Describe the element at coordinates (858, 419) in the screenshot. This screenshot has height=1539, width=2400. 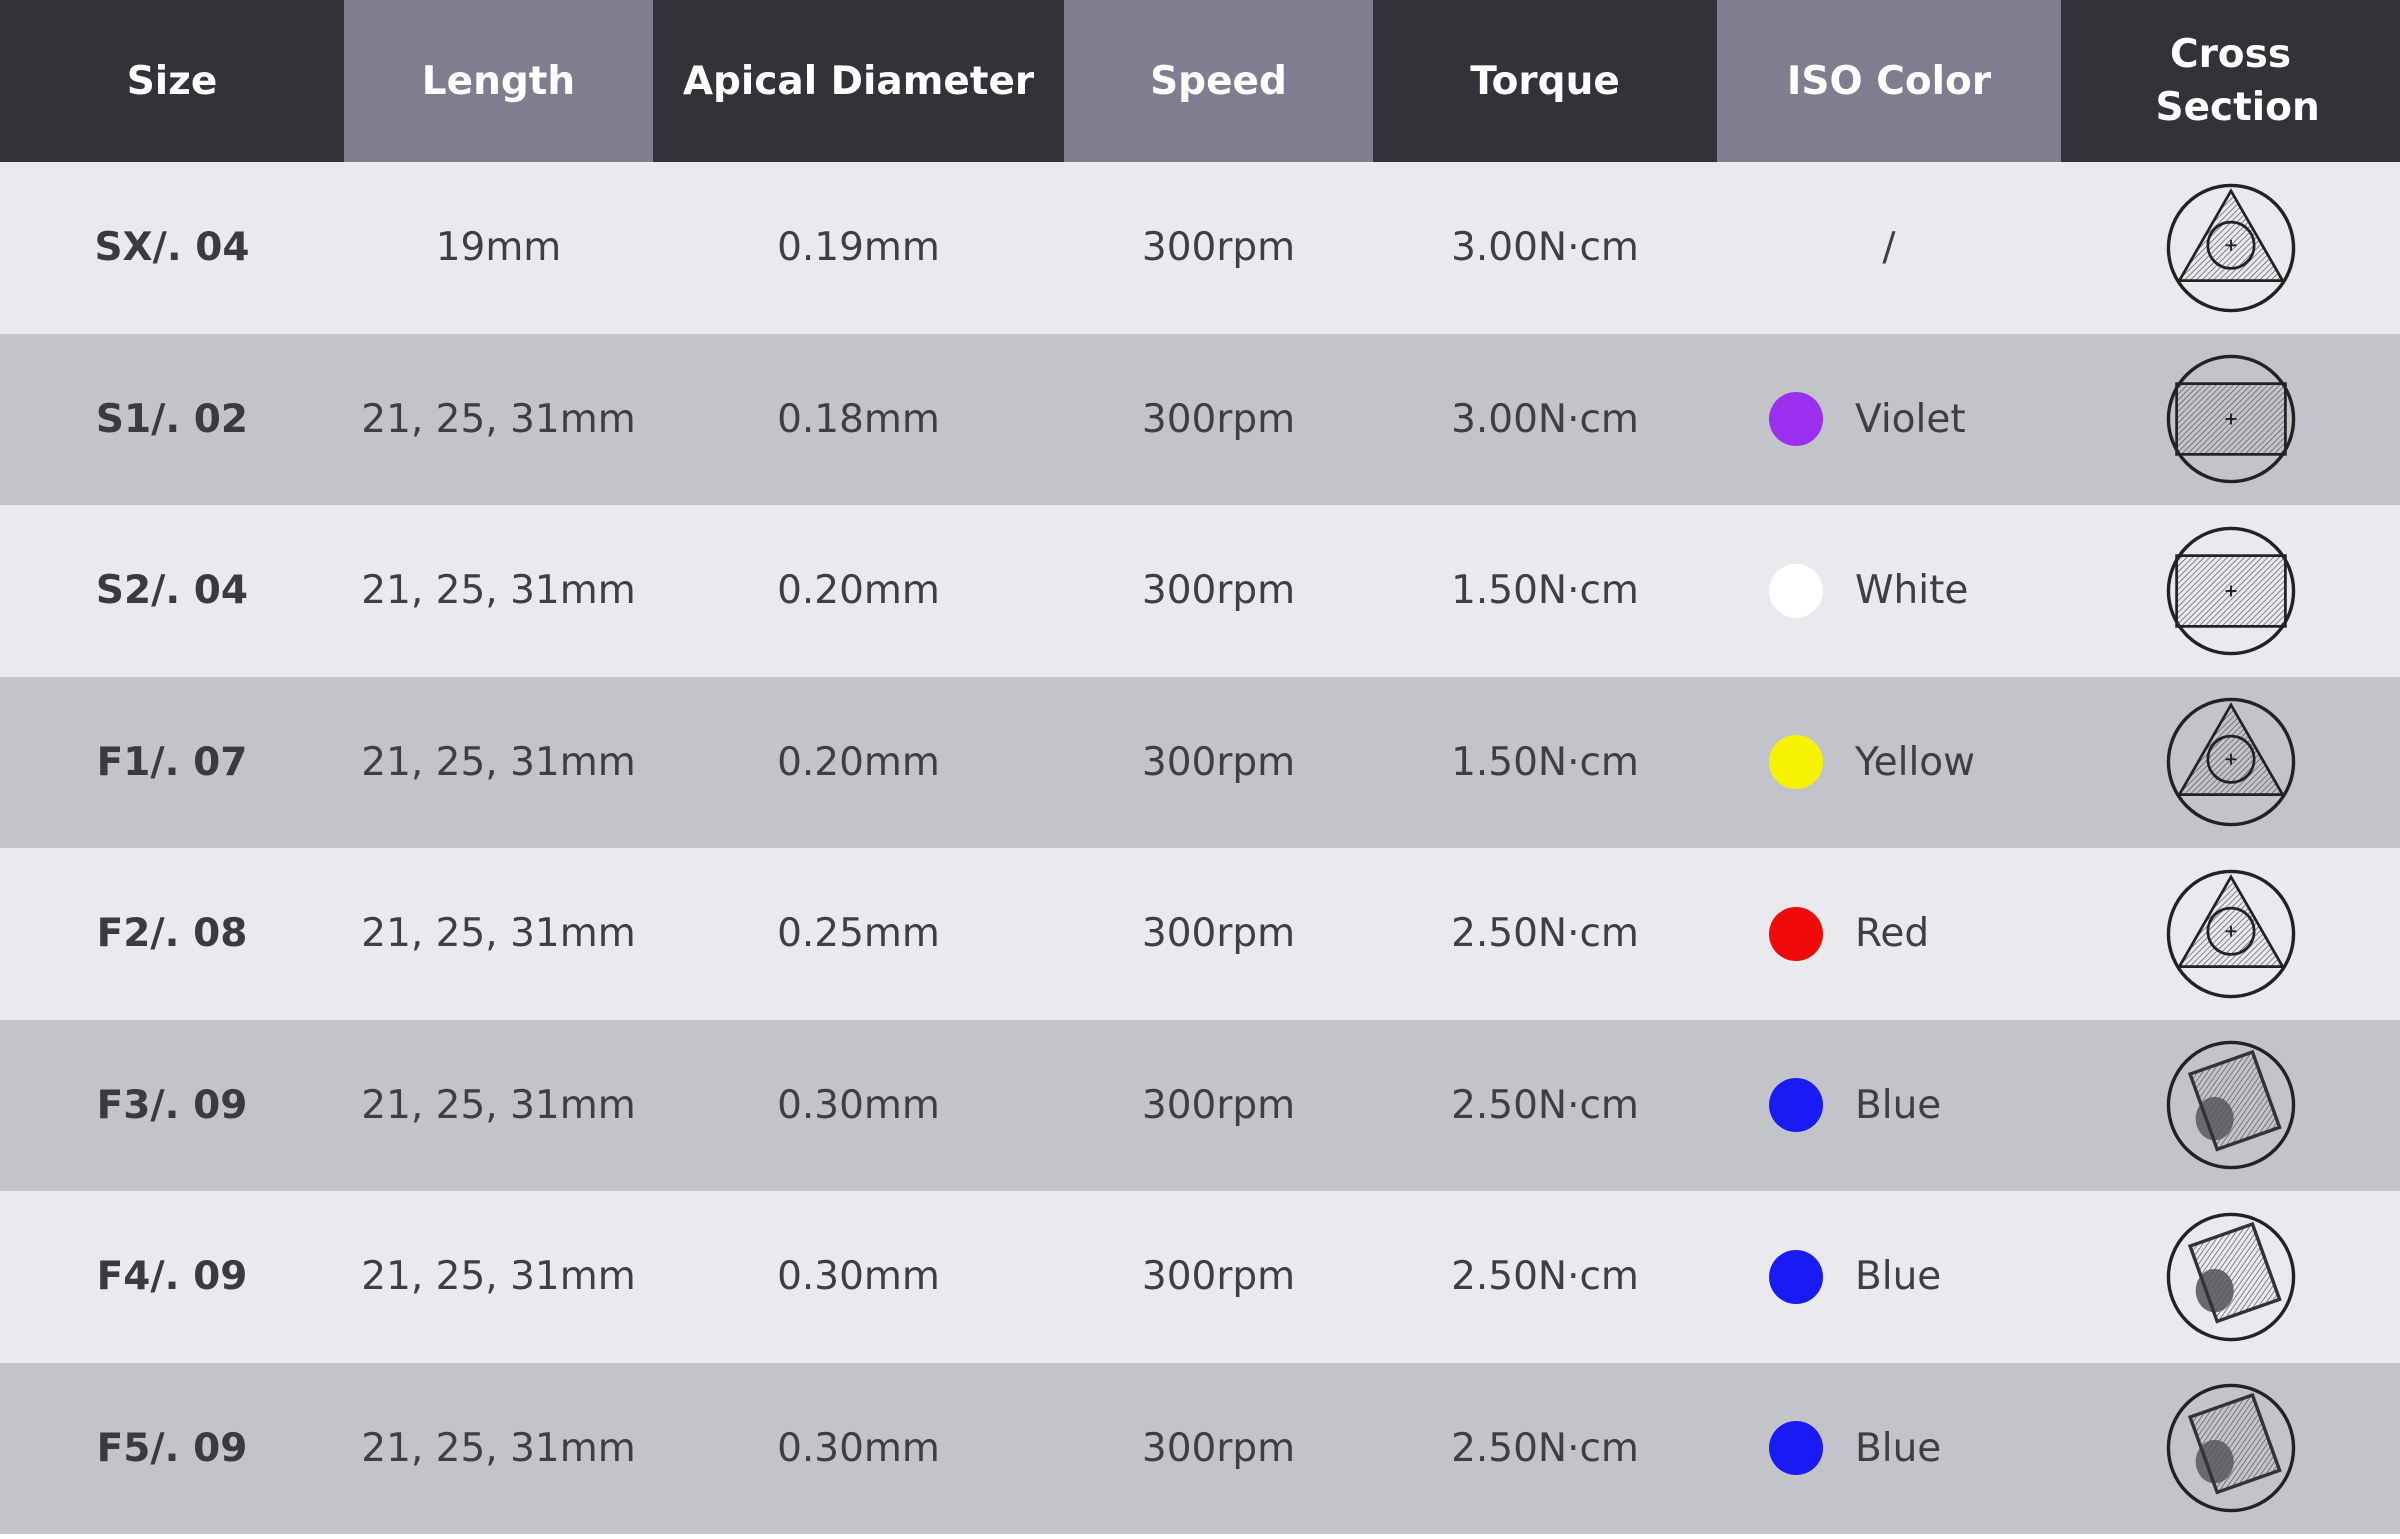
I see `cell-apical-diameter: 0.18mm` at that location.